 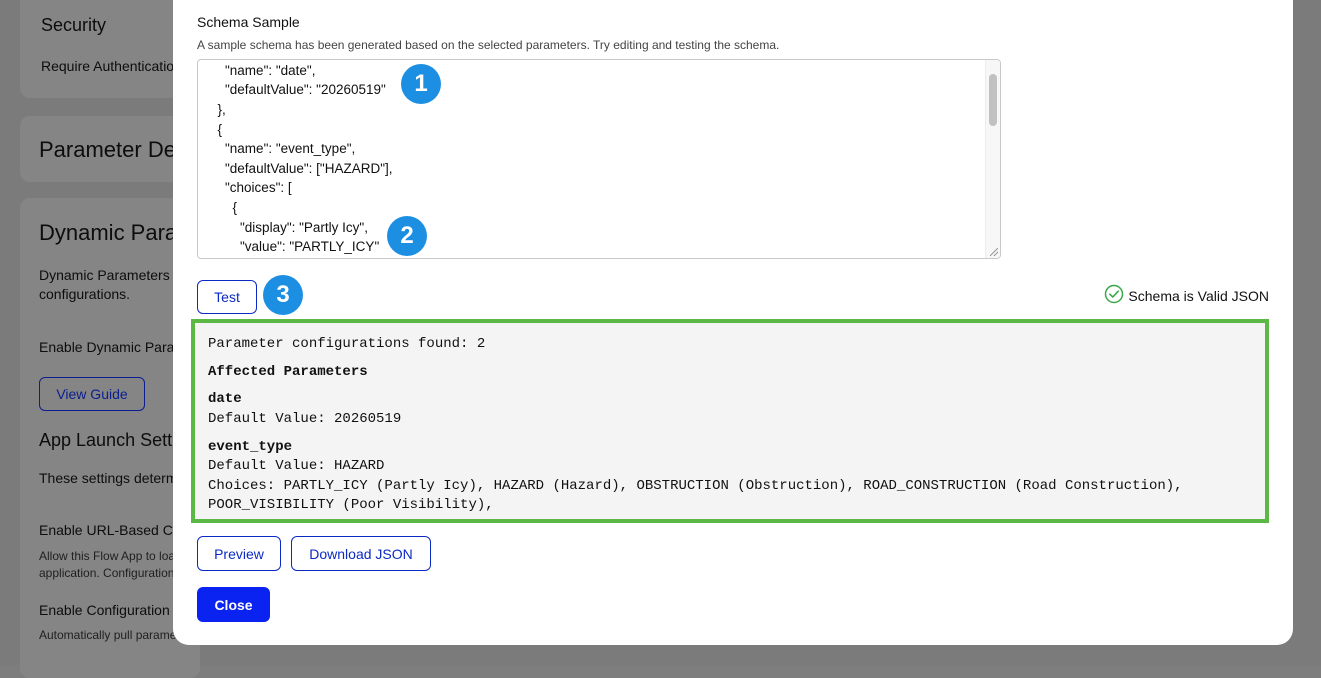 What do you see at coordinates (108, 232) in the screenshot?
I see `dynamic-params-title: Dynamic Para` at bounding box center [108, 232].